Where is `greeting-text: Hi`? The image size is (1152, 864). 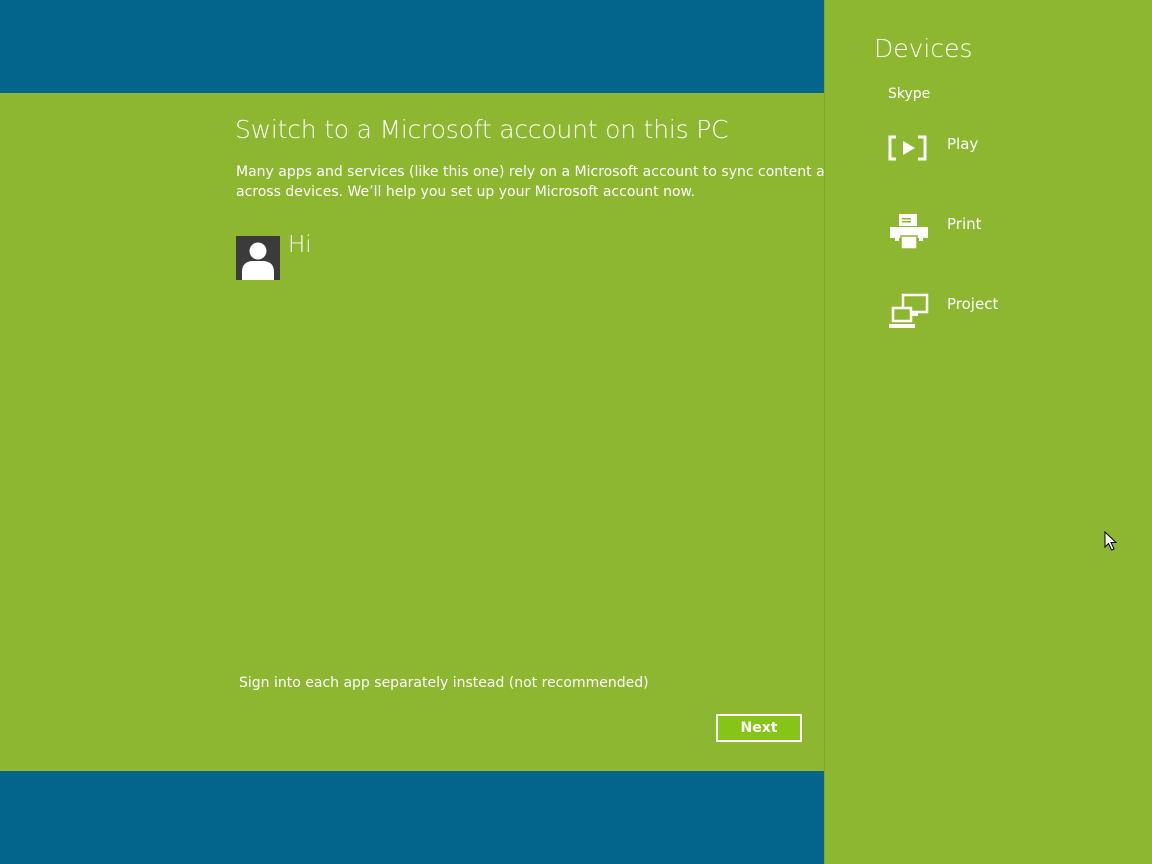 greeting-text: Hi is located at coordinates (300, 245).